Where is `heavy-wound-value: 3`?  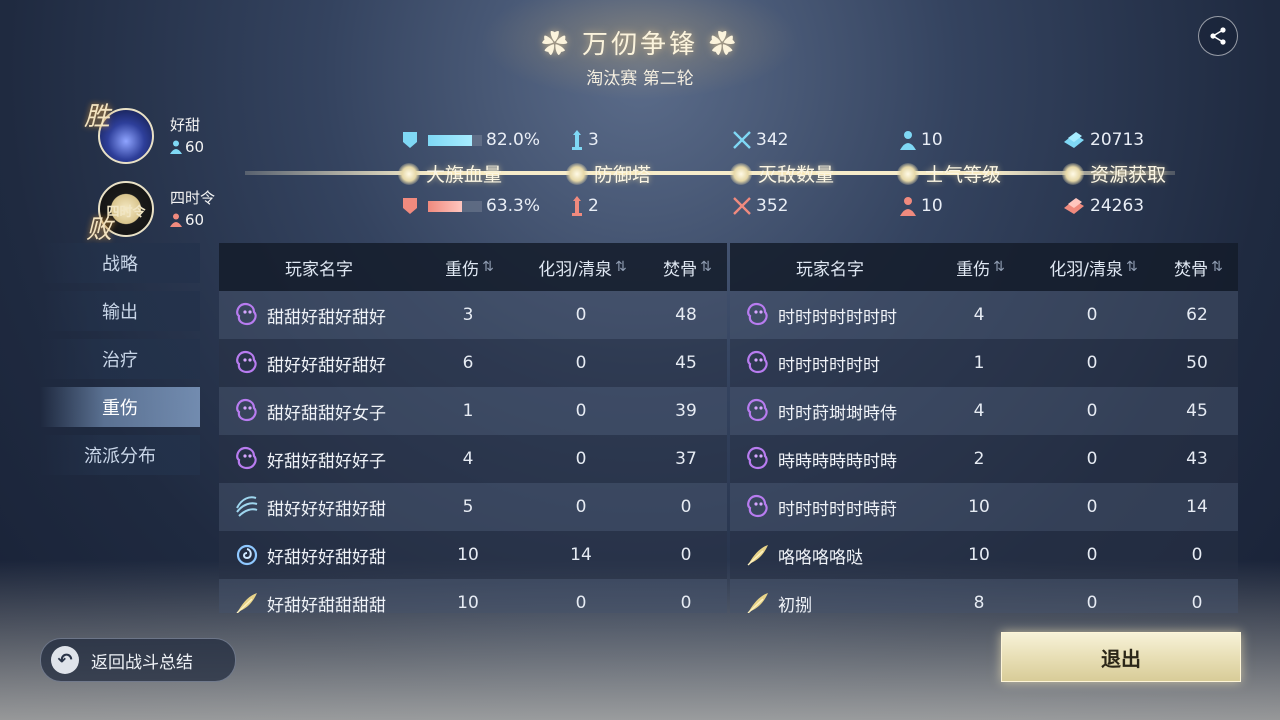 heavy-wound-value: 3 is located at coordinates (468, 315).